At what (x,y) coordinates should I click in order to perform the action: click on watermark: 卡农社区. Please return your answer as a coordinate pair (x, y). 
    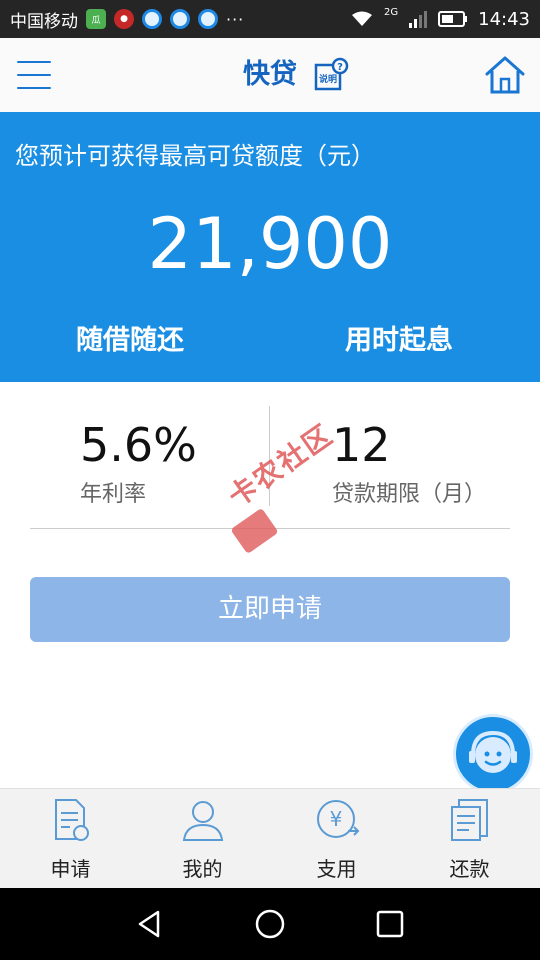
    Looking at the image, I should click on (275, 479).